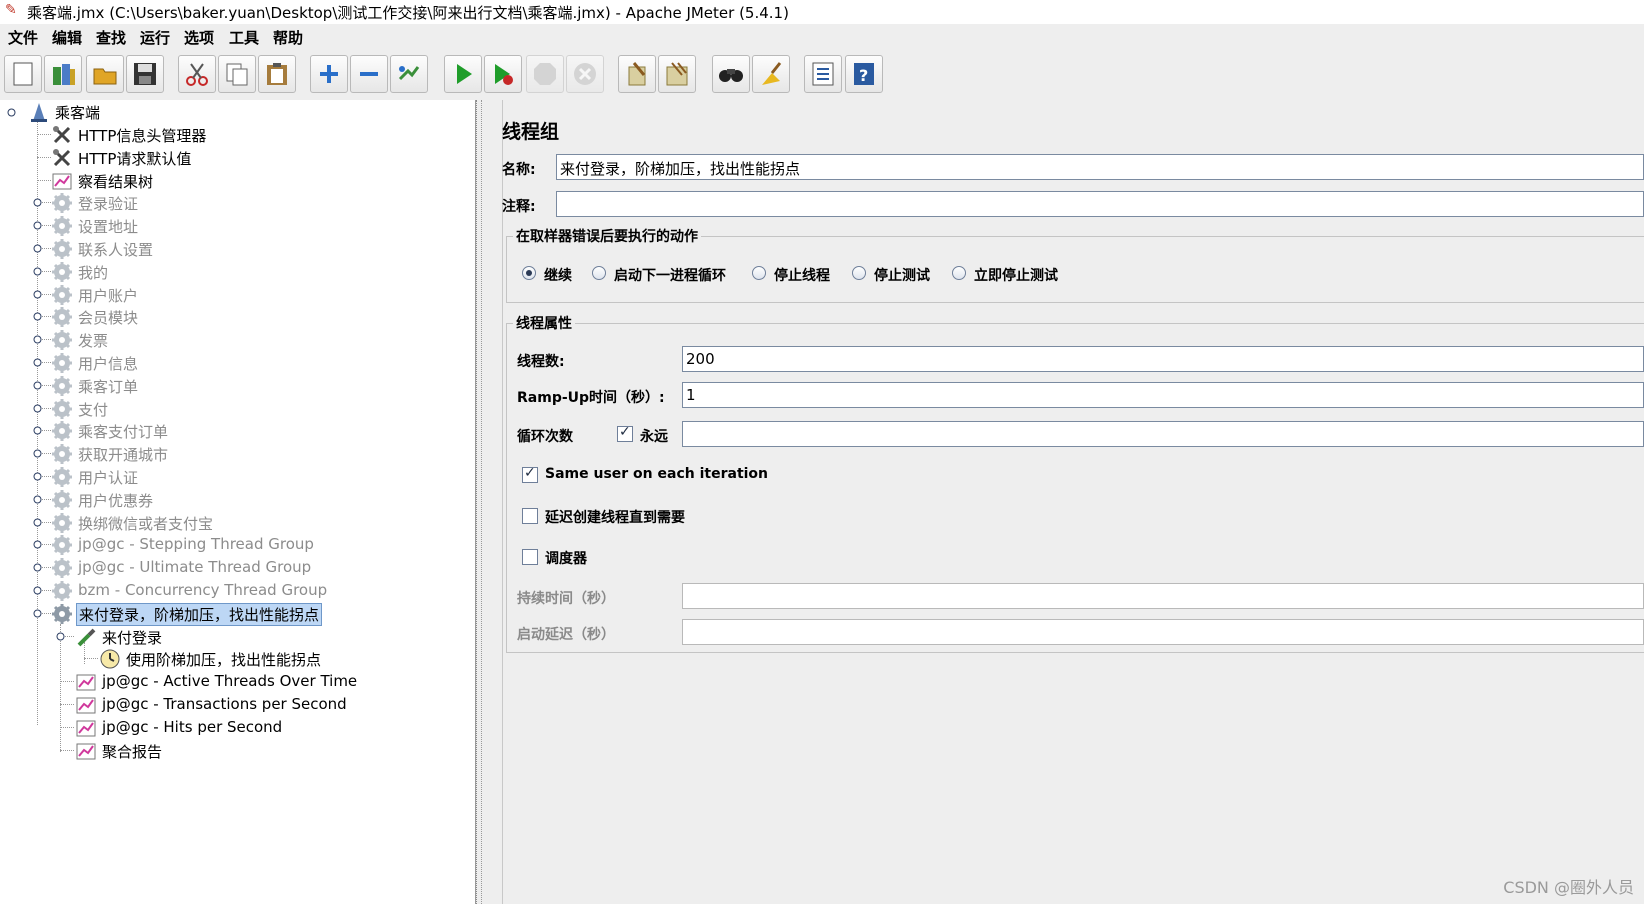  I want to click on duration-field, so click(1163, 596).